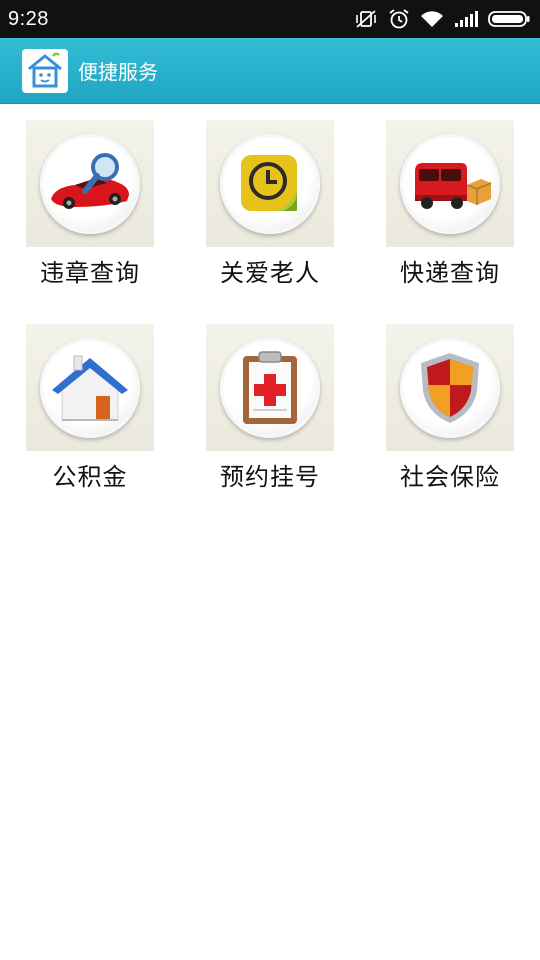 Image resolution: width=540 pixels, height=960 pixels. What do you see at coordinates (270, 71) in the screenshot?
I see `app-bar: 便捷服务` at bounding box center [270, 71].